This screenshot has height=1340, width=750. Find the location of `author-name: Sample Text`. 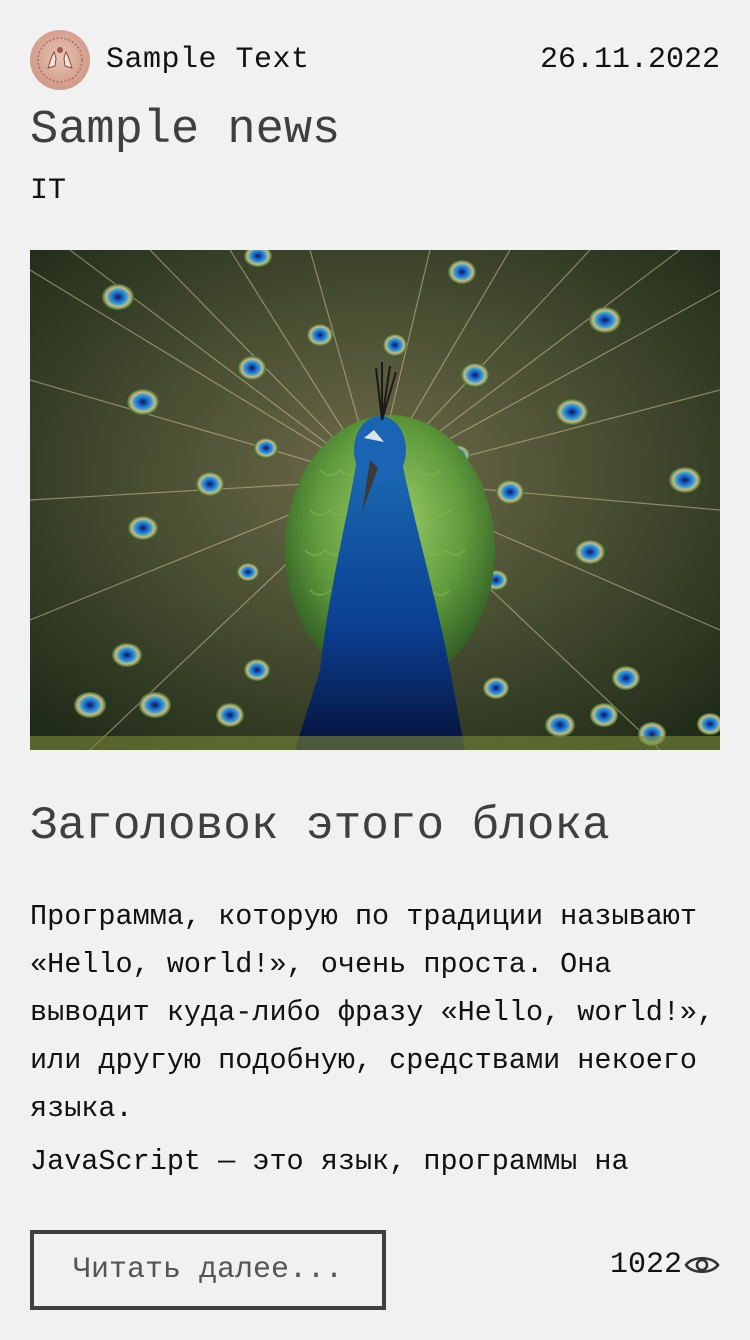

author-name: Sample Text is located at coordinates (208, 60).